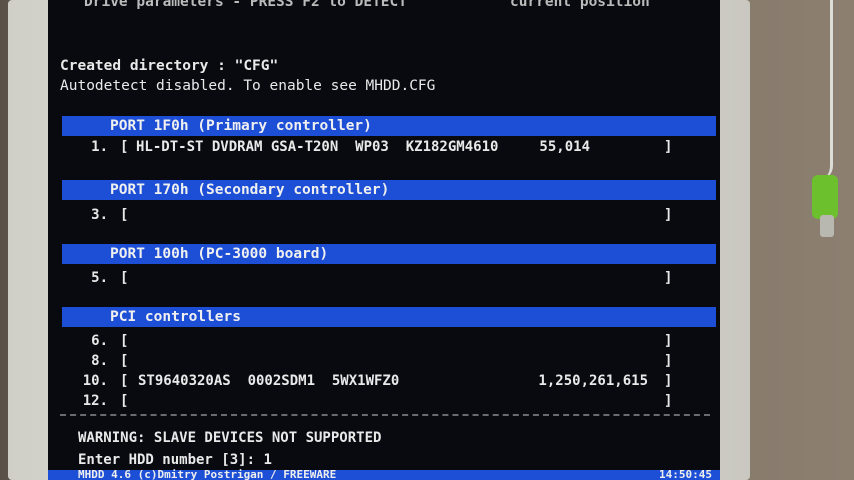  What do you see at coordinates (99, 361) in the screenshot?
I see `drive-number: 8.` at bounding box center [99, 361].